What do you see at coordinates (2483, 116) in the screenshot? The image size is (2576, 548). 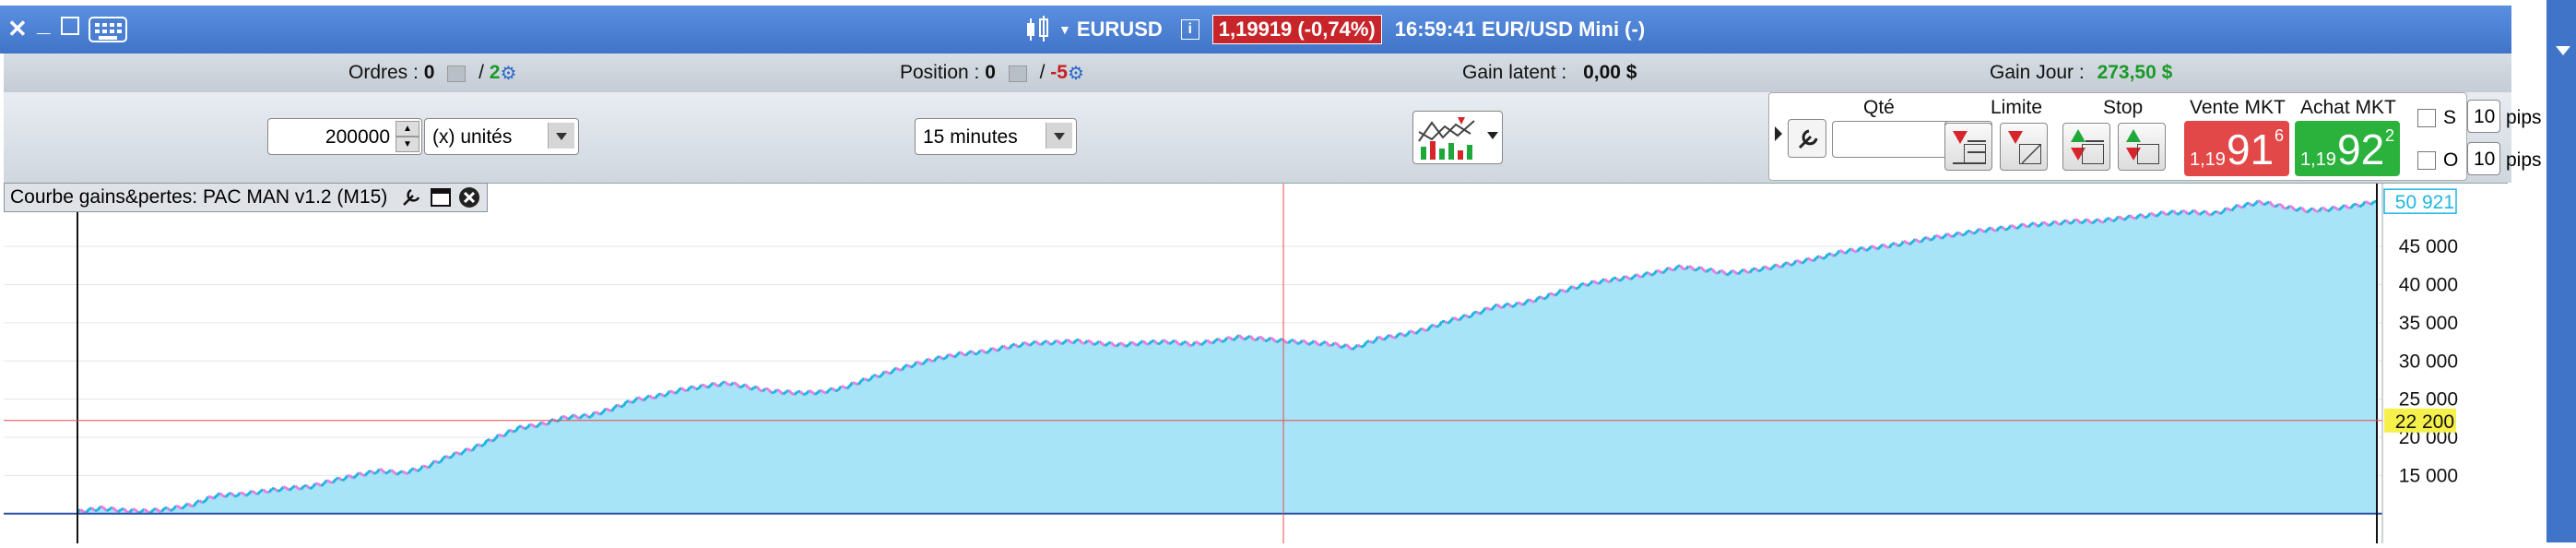 I see `s-pips-input: 10` at bounding box center [2483, 116].